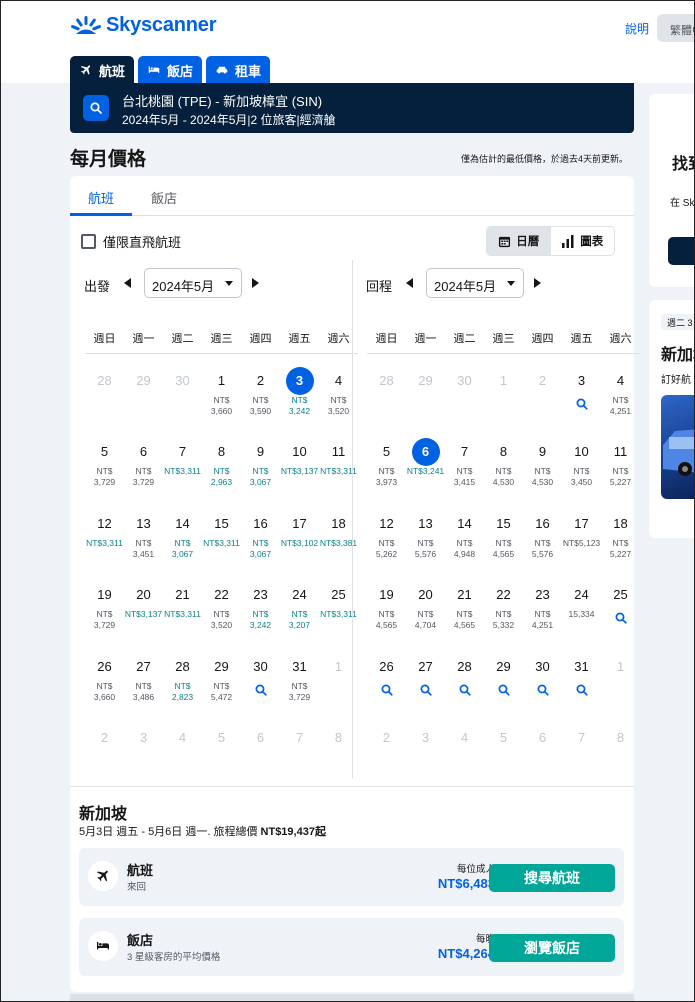  I want to click on calendar-day: 9 NT$ 4,530, so click(542, 474).